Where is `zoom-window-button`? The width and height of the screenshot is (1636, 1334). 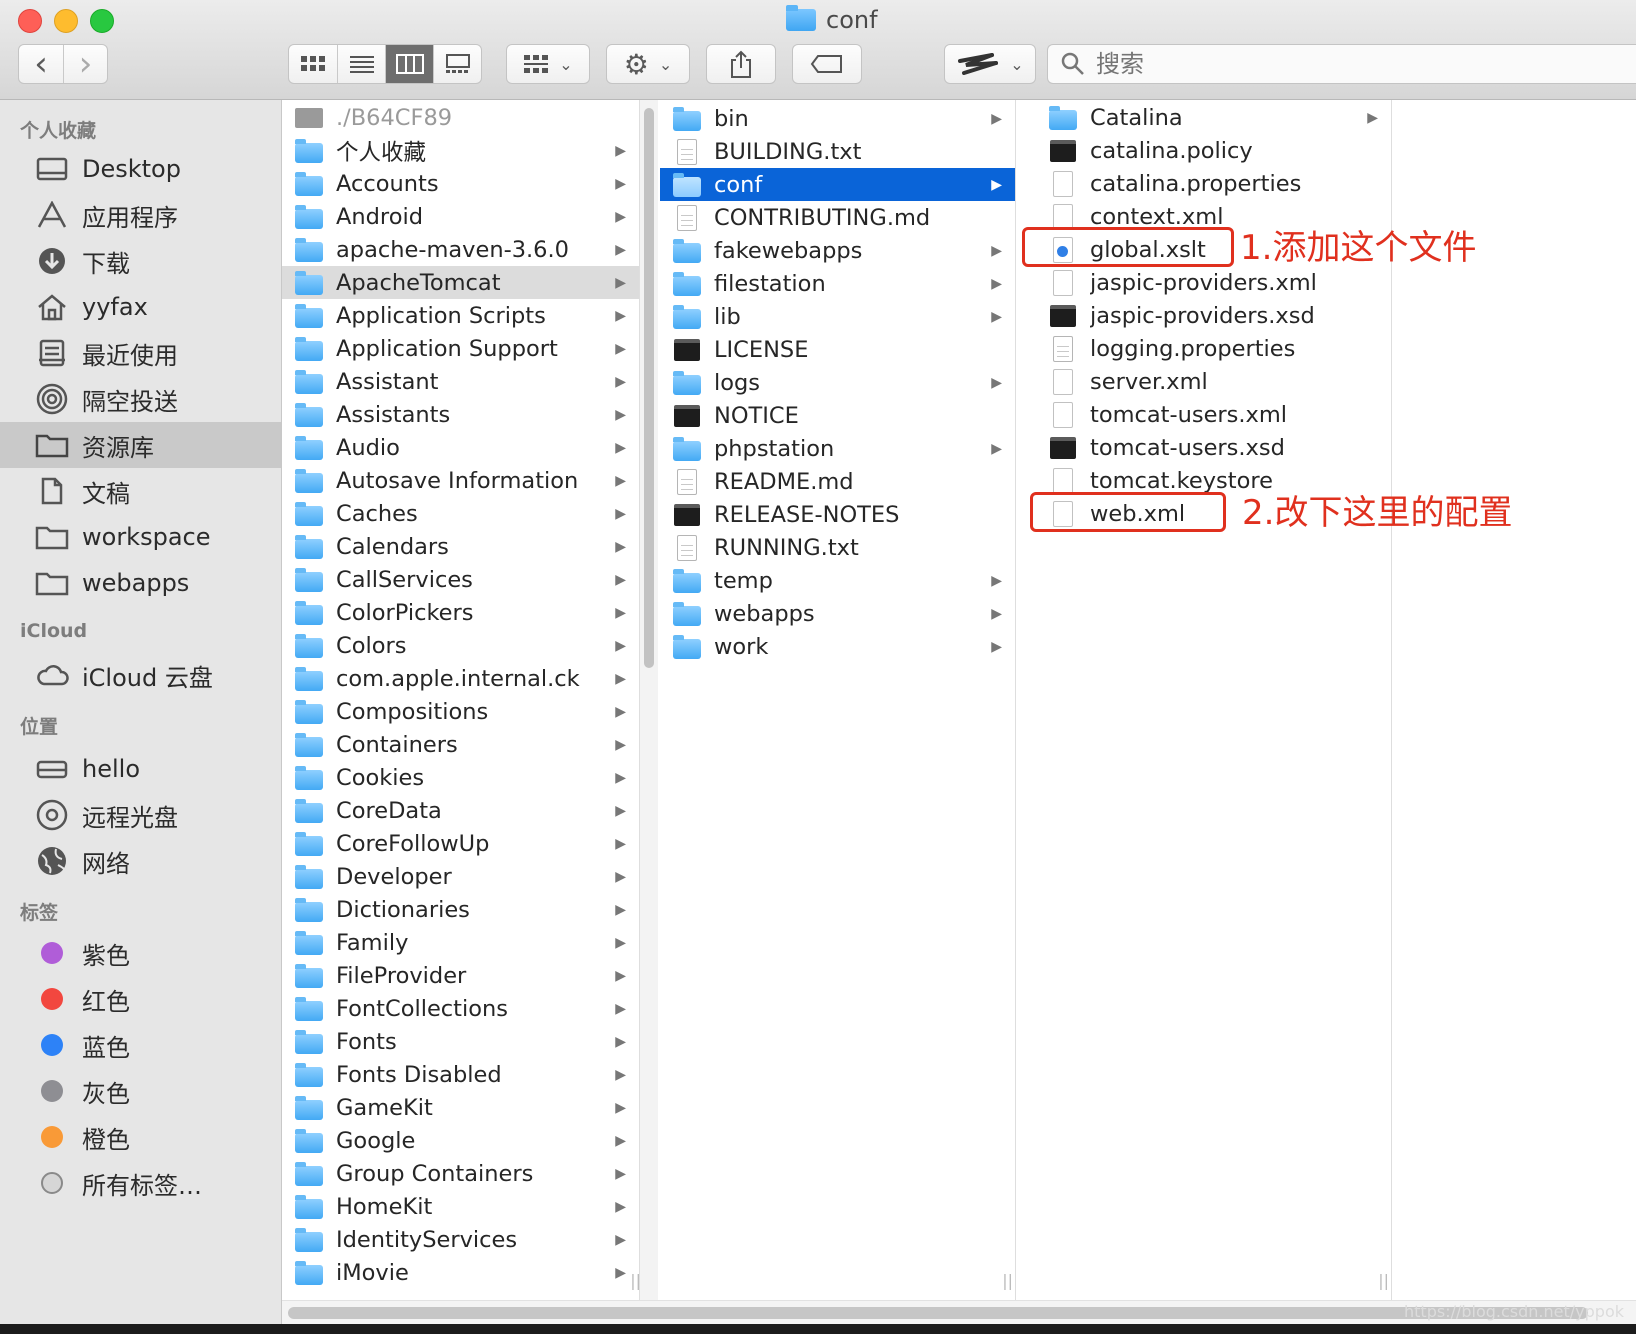 zoom-window-button is located at coordinates (102, 21).